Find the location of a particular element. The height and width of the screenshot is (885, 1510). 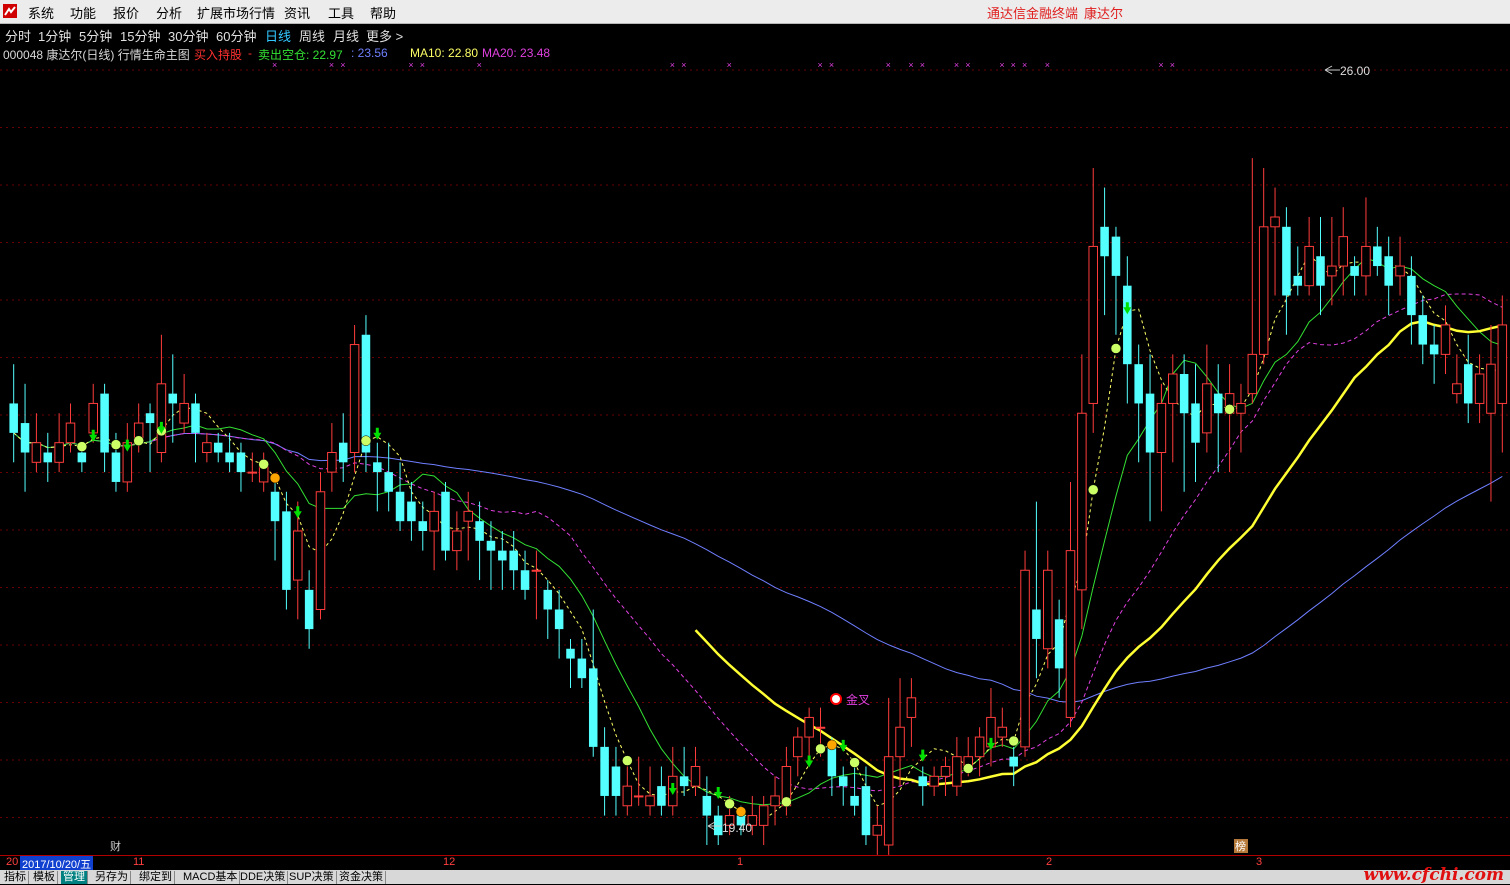

tab-macd: MACD基本 is located at coordinates (211, 877).